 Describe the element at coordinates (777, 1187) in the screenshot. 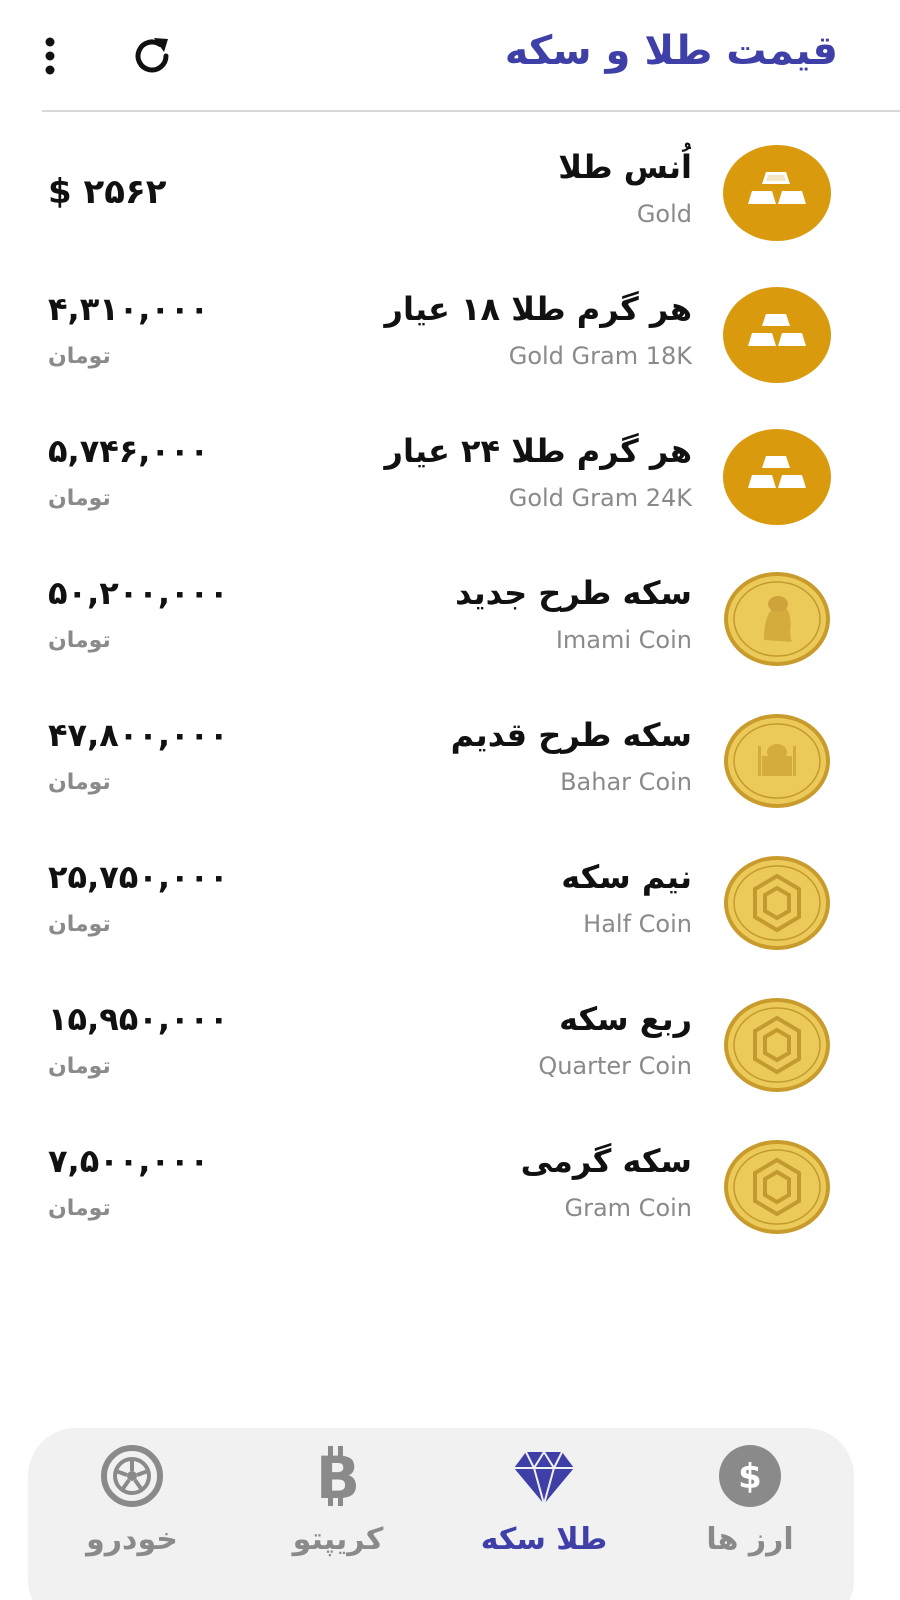

I see `gram-coin-icon` at that location.